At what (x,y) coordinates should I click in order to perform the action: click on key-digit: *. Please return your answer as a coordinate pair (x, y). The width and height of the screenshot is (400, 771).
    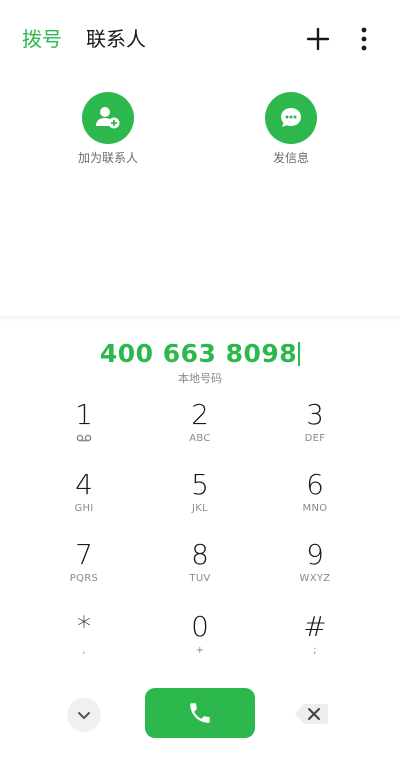
    Looking at the image, I should click on (84, 626).